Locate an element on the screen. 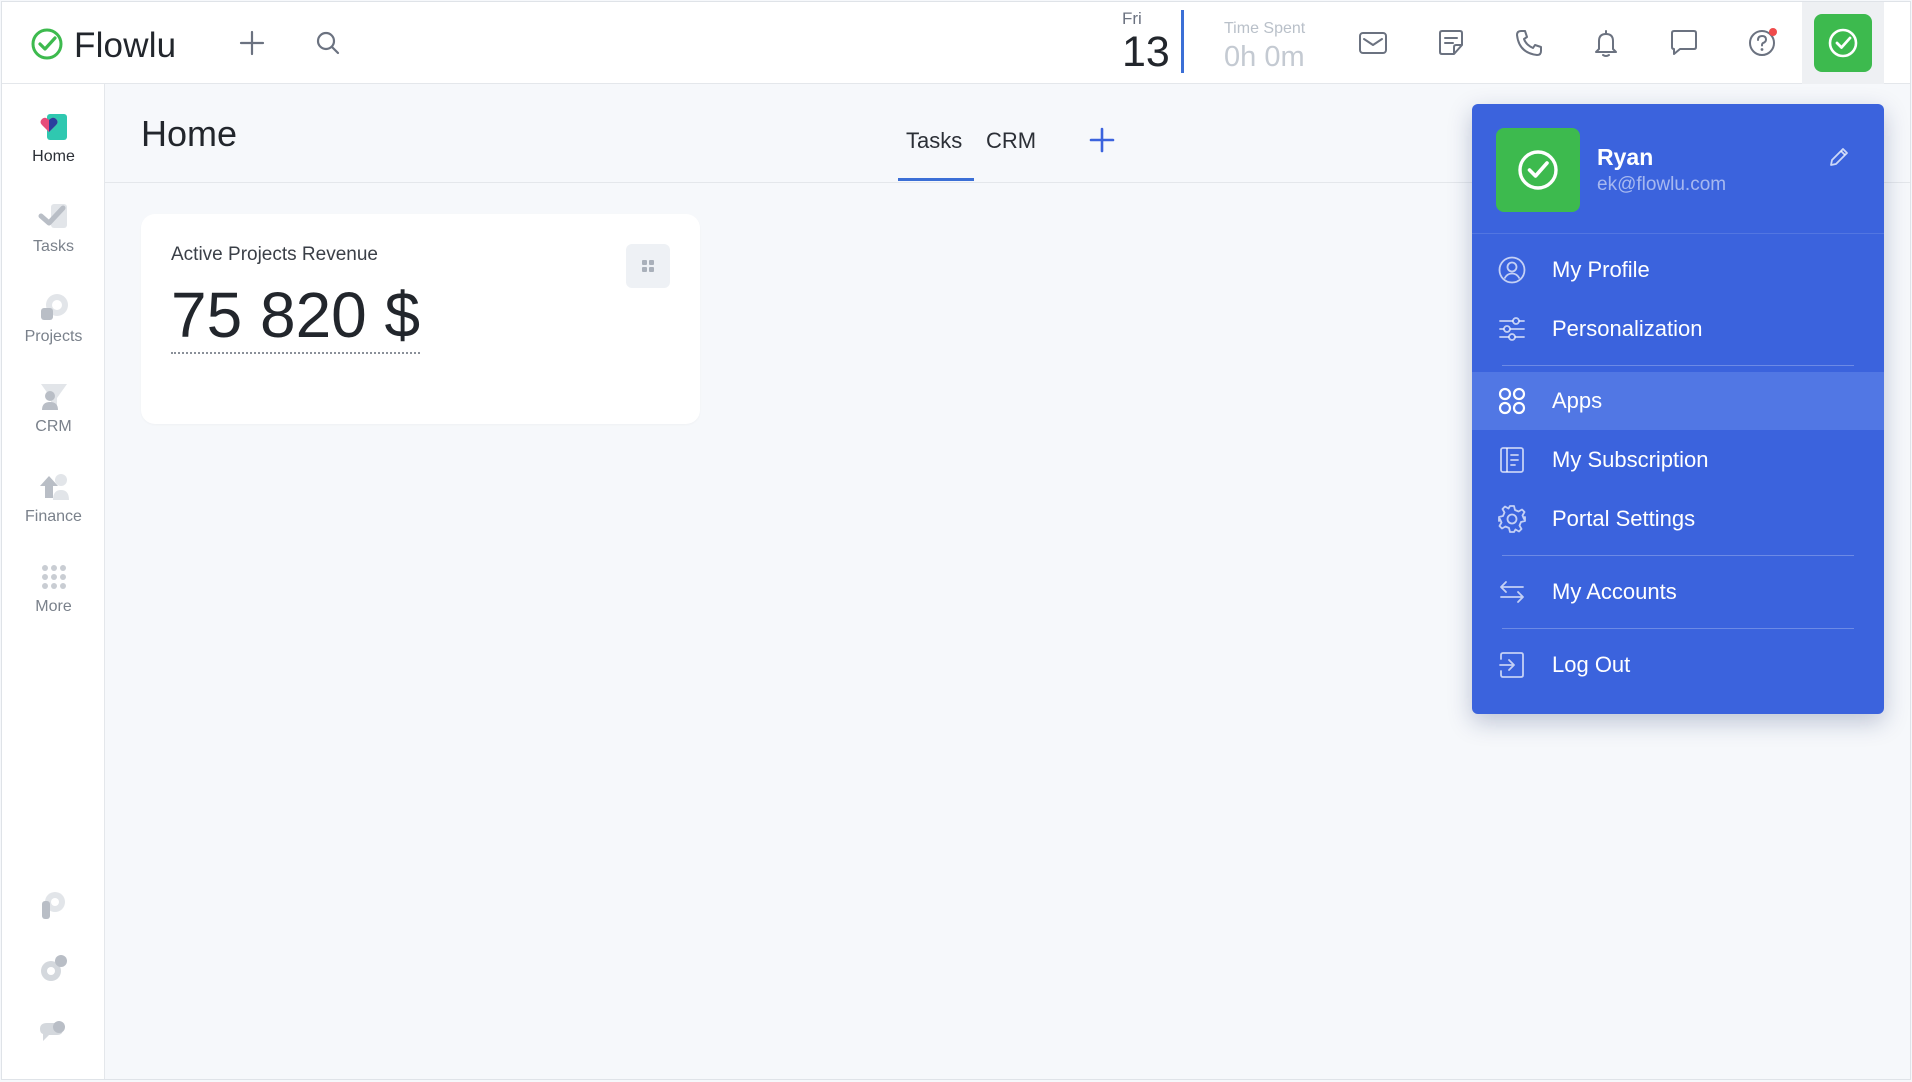 The image size is (1912, 1082). bell-icon is located at coordinates (1606, 43).